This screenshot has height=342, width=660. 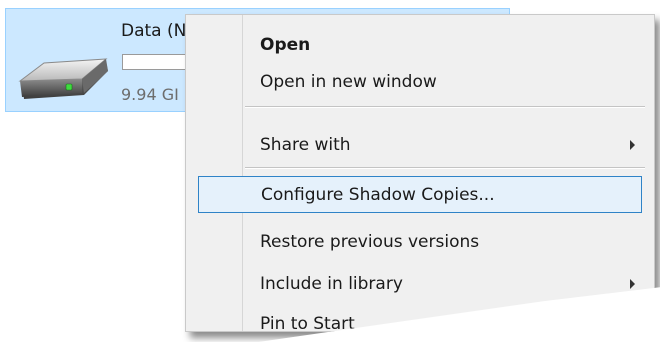 What do you see at coordinates (150, 94) in the screenshot?
I see `drive-free-space: 9.94 GI` at bounding box center [150, 94].